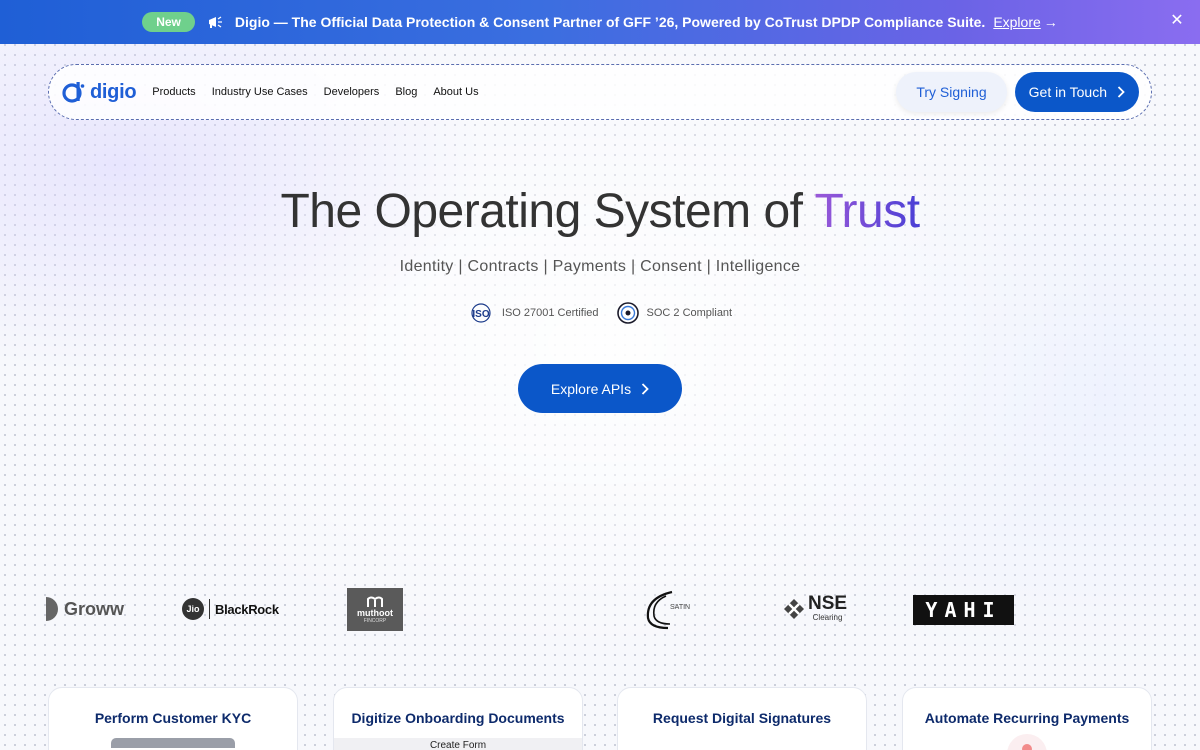  What do you see at coordinates (1177, 21) in the screenshot?
I see `close-icon: ✕` at bounding box center [1177, 21].